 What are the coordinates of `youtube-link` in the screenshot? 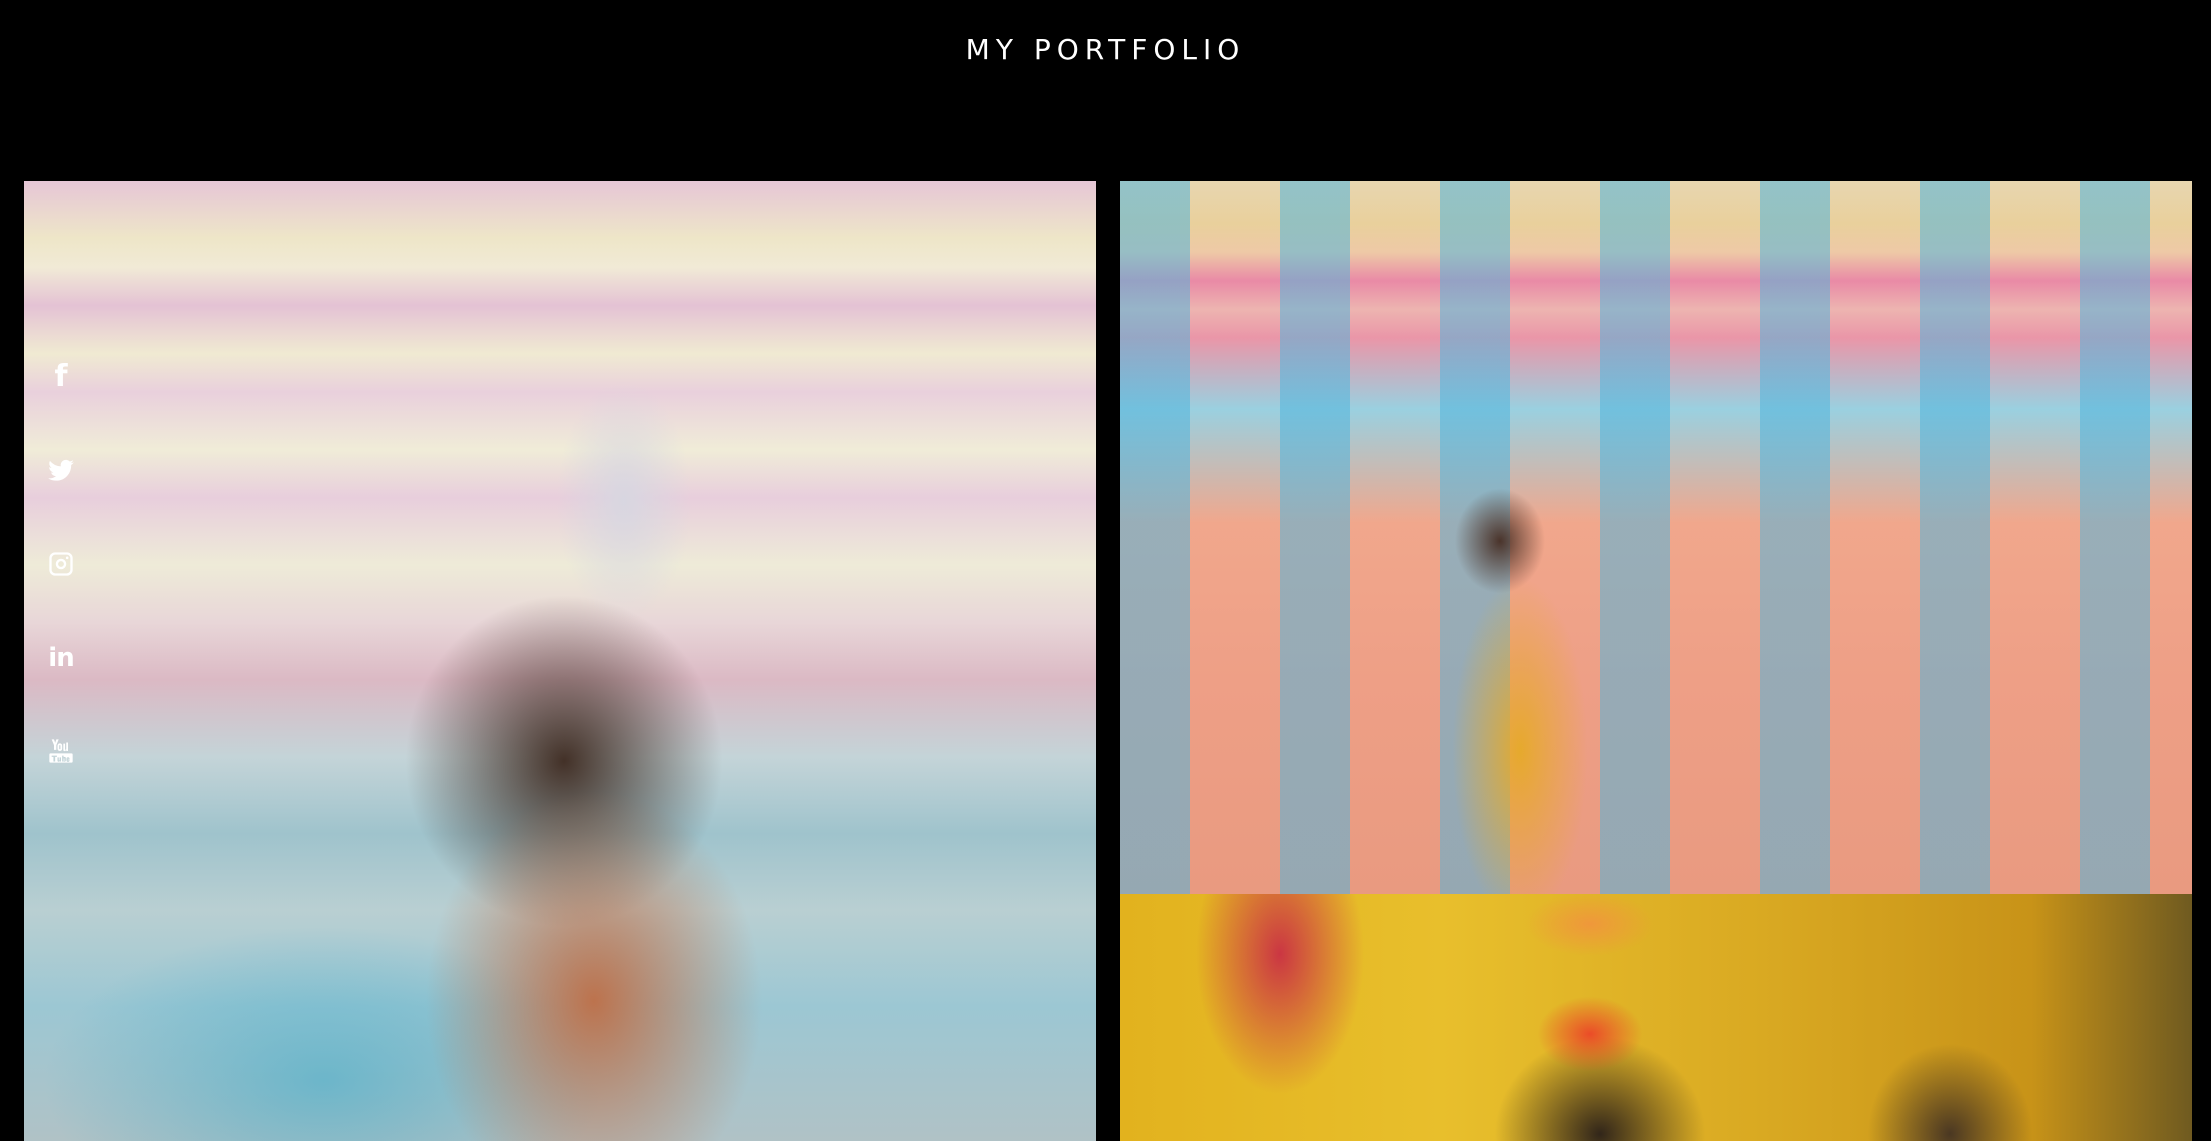 It's located at (61, 751).